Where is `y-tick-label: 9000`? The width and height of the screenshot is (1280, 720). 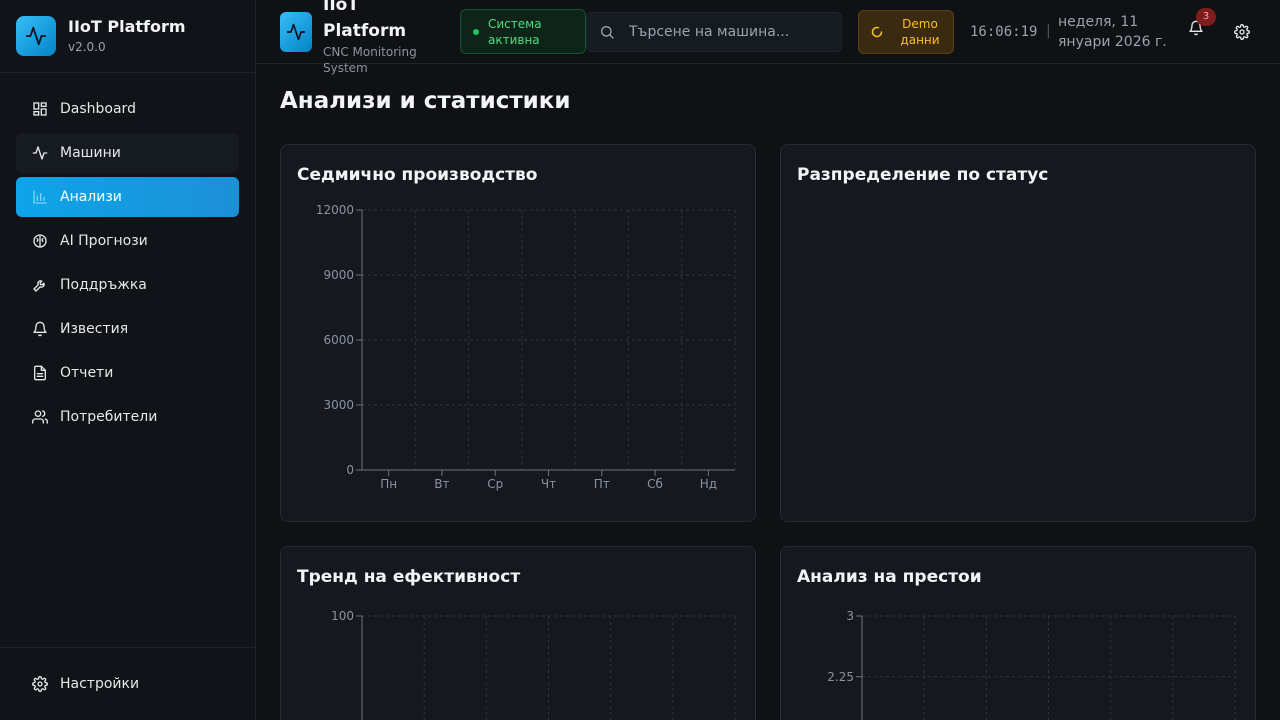
y-tick-label: 9000 is located at coordinates (338, 275).